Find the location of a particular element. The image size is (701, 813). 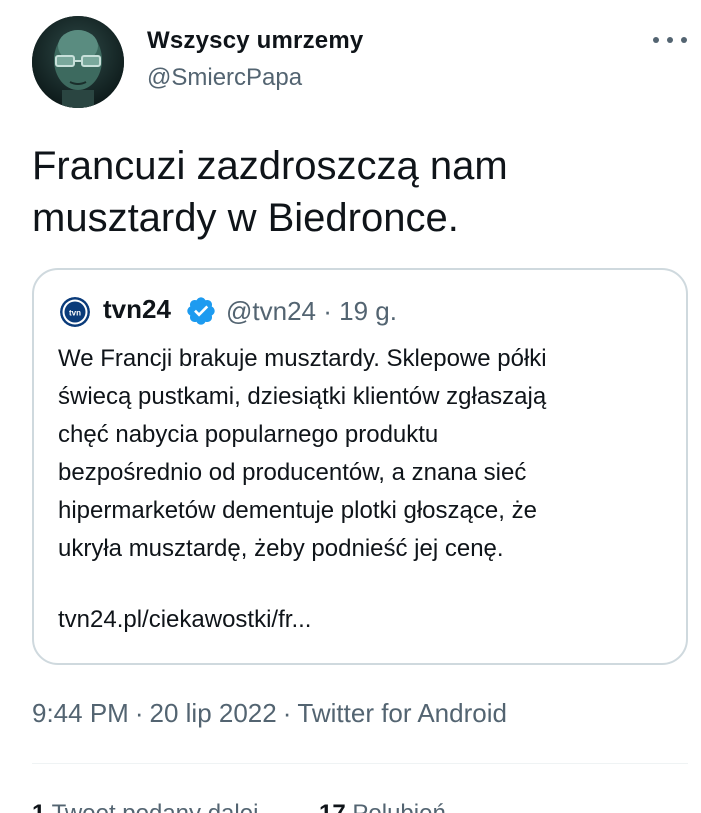

tweet-text-line: musztardy w Biedronce. is located at coordinates (245, 218).